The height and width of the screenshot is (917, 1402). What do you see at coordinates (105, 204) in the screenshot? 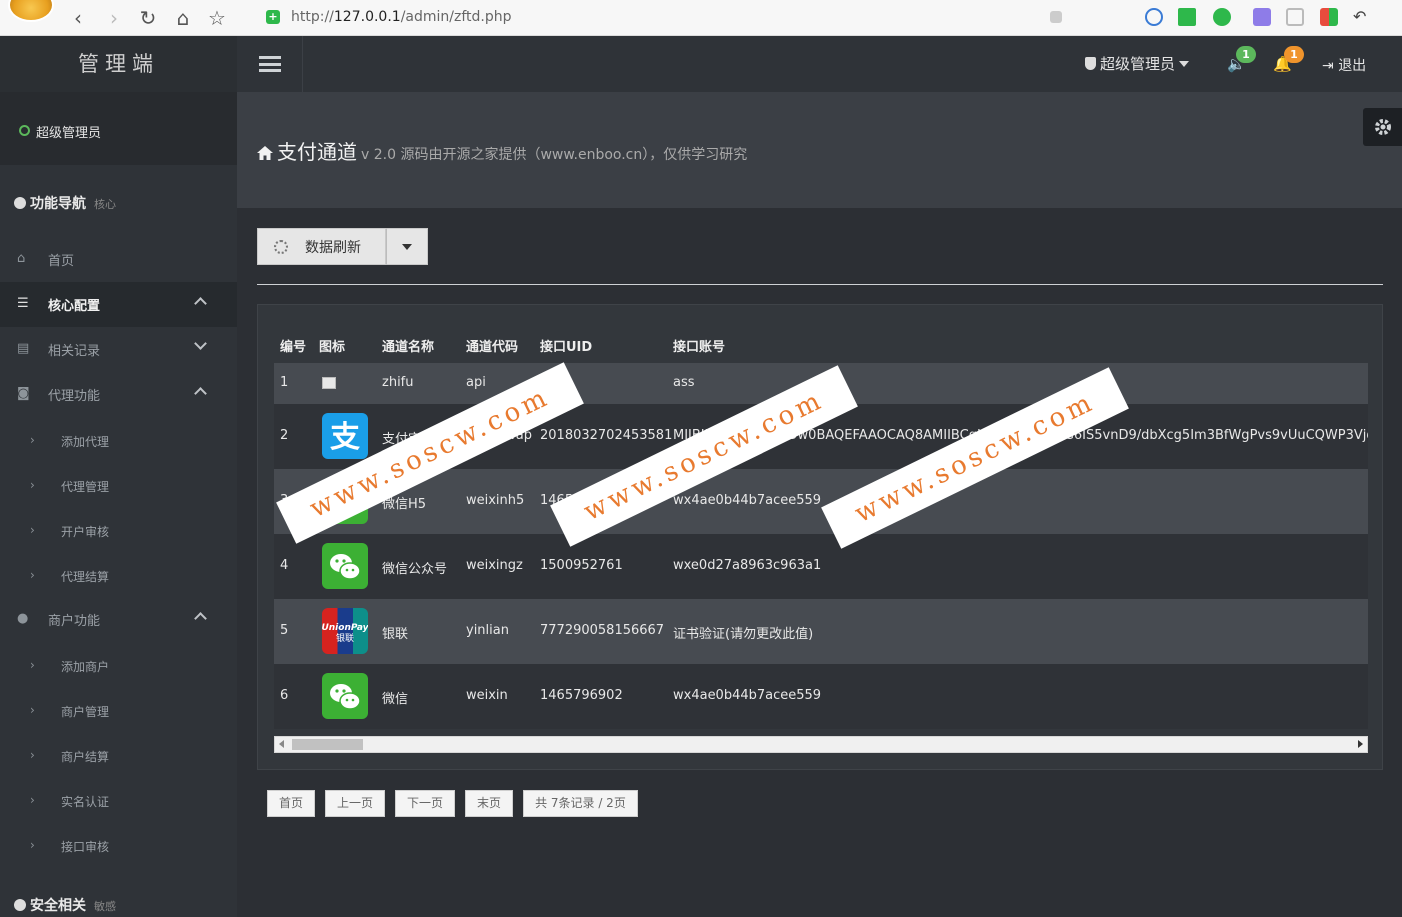
I see `section-nav-tag: 核心` at bounding box center [105, 204].